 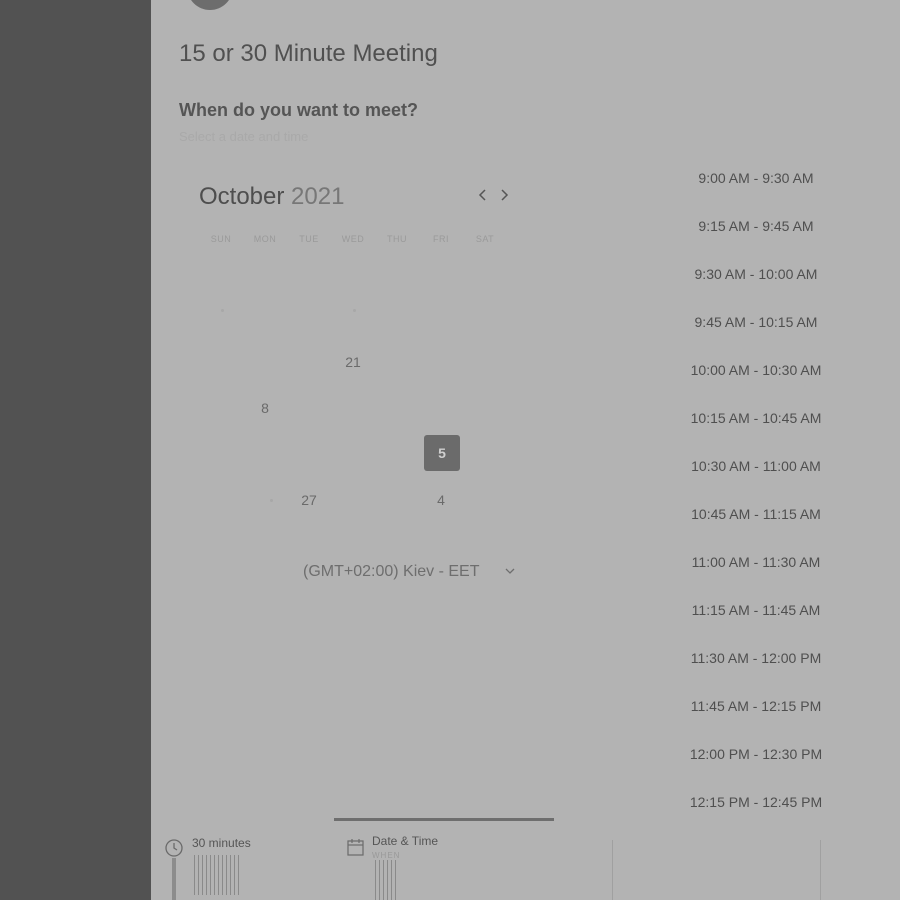 What do you see at coordinates (391, 572) in the screenshot?
I see `timezone-select: (GMT+02:00) Kiev - EET` at bounding box center [391, 572].